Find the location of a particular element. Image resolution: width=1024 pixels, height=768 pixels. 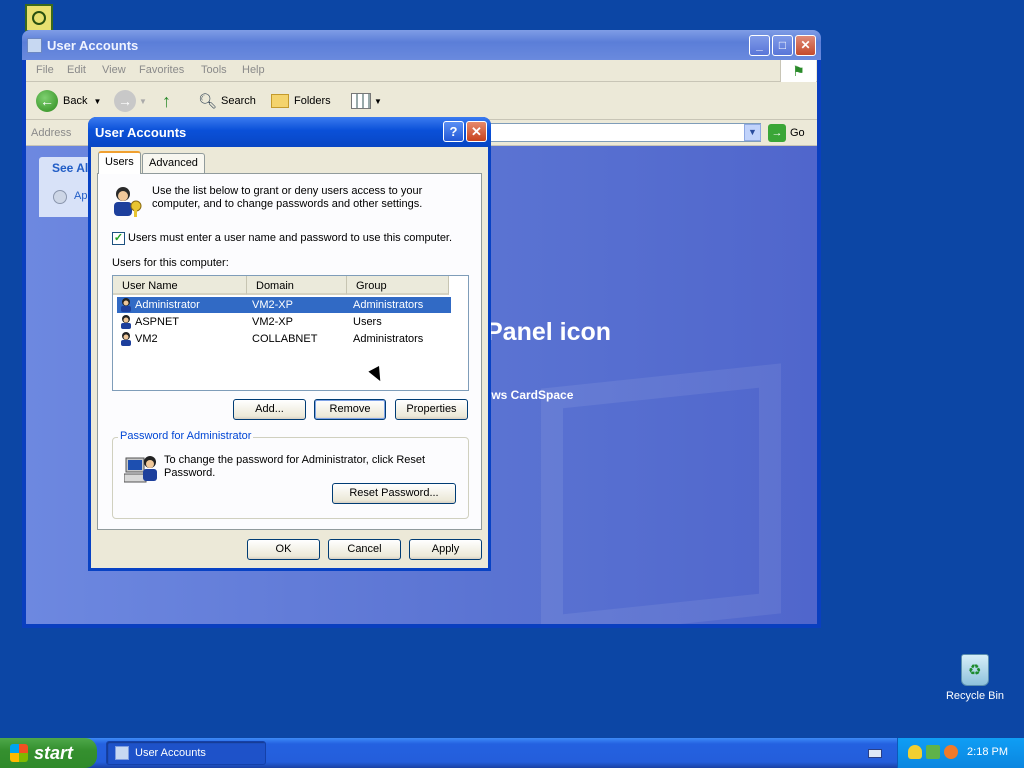

go-arrow-icon: → is located at coordinates (777, 133).